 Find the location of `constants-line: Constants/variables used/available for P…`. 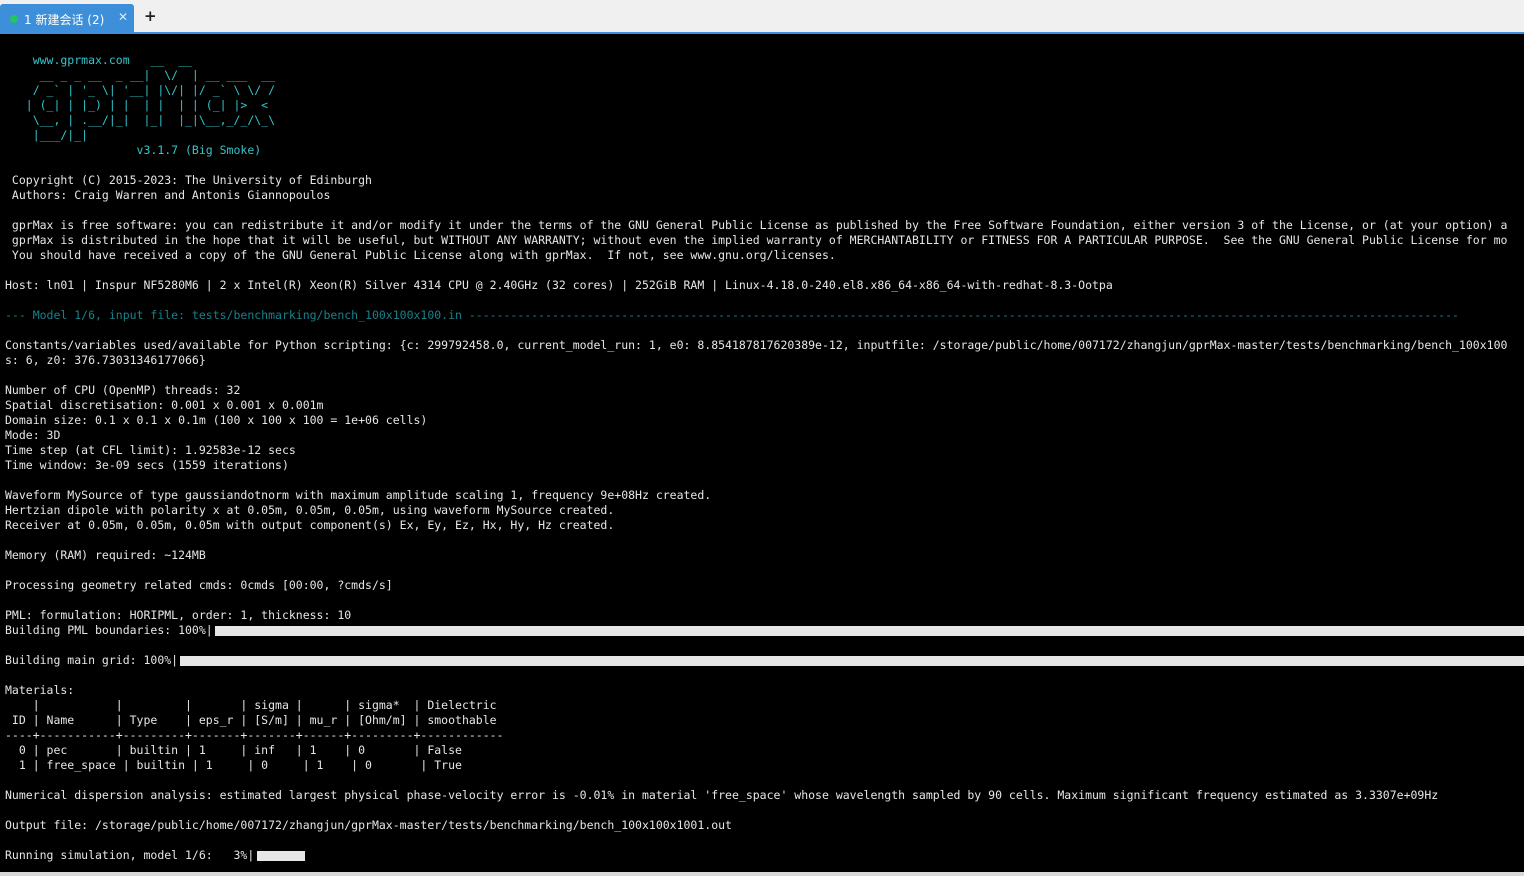

constants-line: Constants/variables used/available for P… is located at coordinates (756, 345).